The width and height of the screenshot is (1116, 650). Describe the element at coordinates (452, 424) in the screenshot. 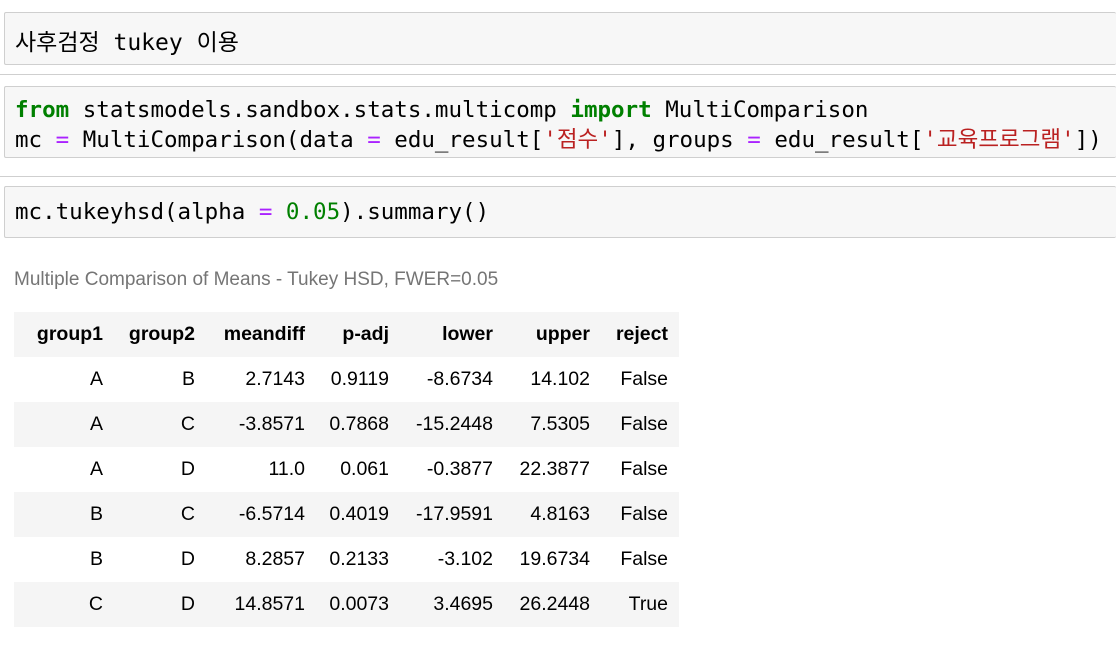

I see `table-cell: -15.2448` at that location.